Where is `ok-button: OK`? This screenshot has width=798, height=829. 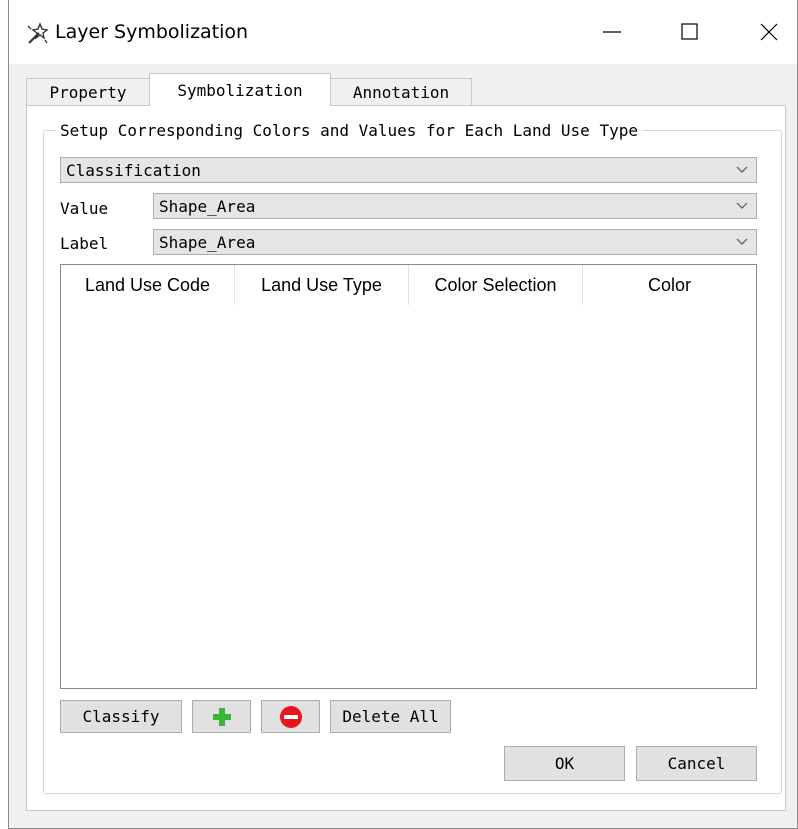 ok-button: OK is located at coordinates (564, 763).